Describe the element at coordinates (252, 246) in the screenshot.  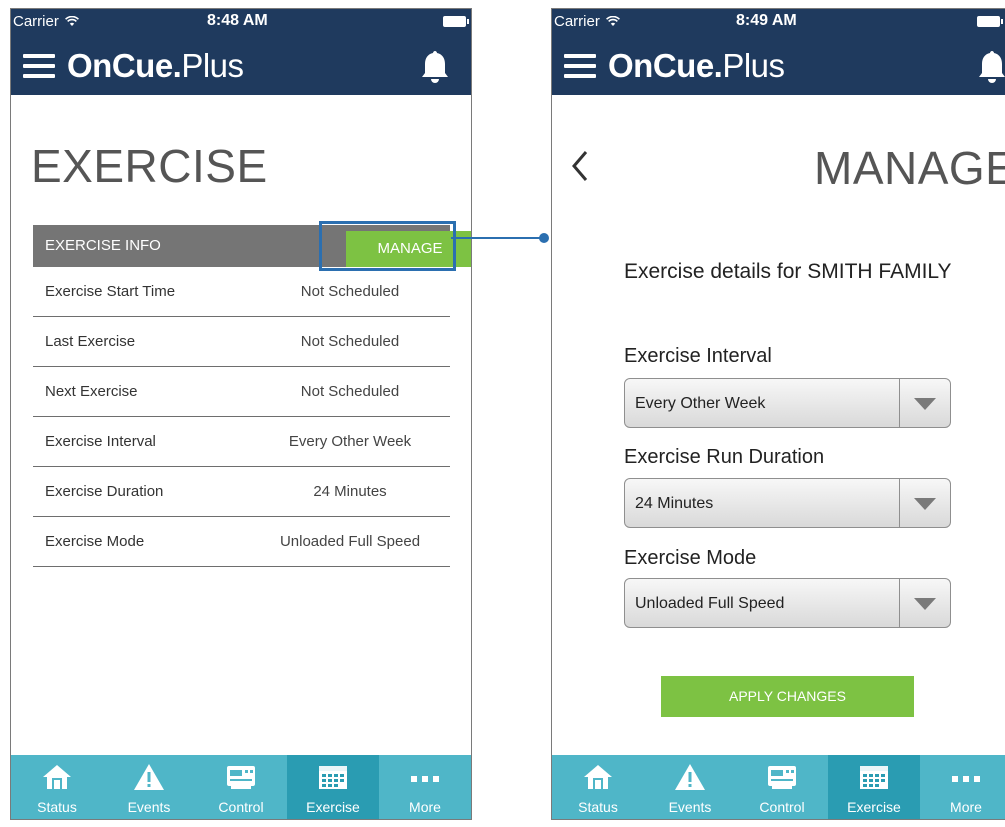
I see `exercise-info-header: EXERCISE INFO MANAGE` at that location.